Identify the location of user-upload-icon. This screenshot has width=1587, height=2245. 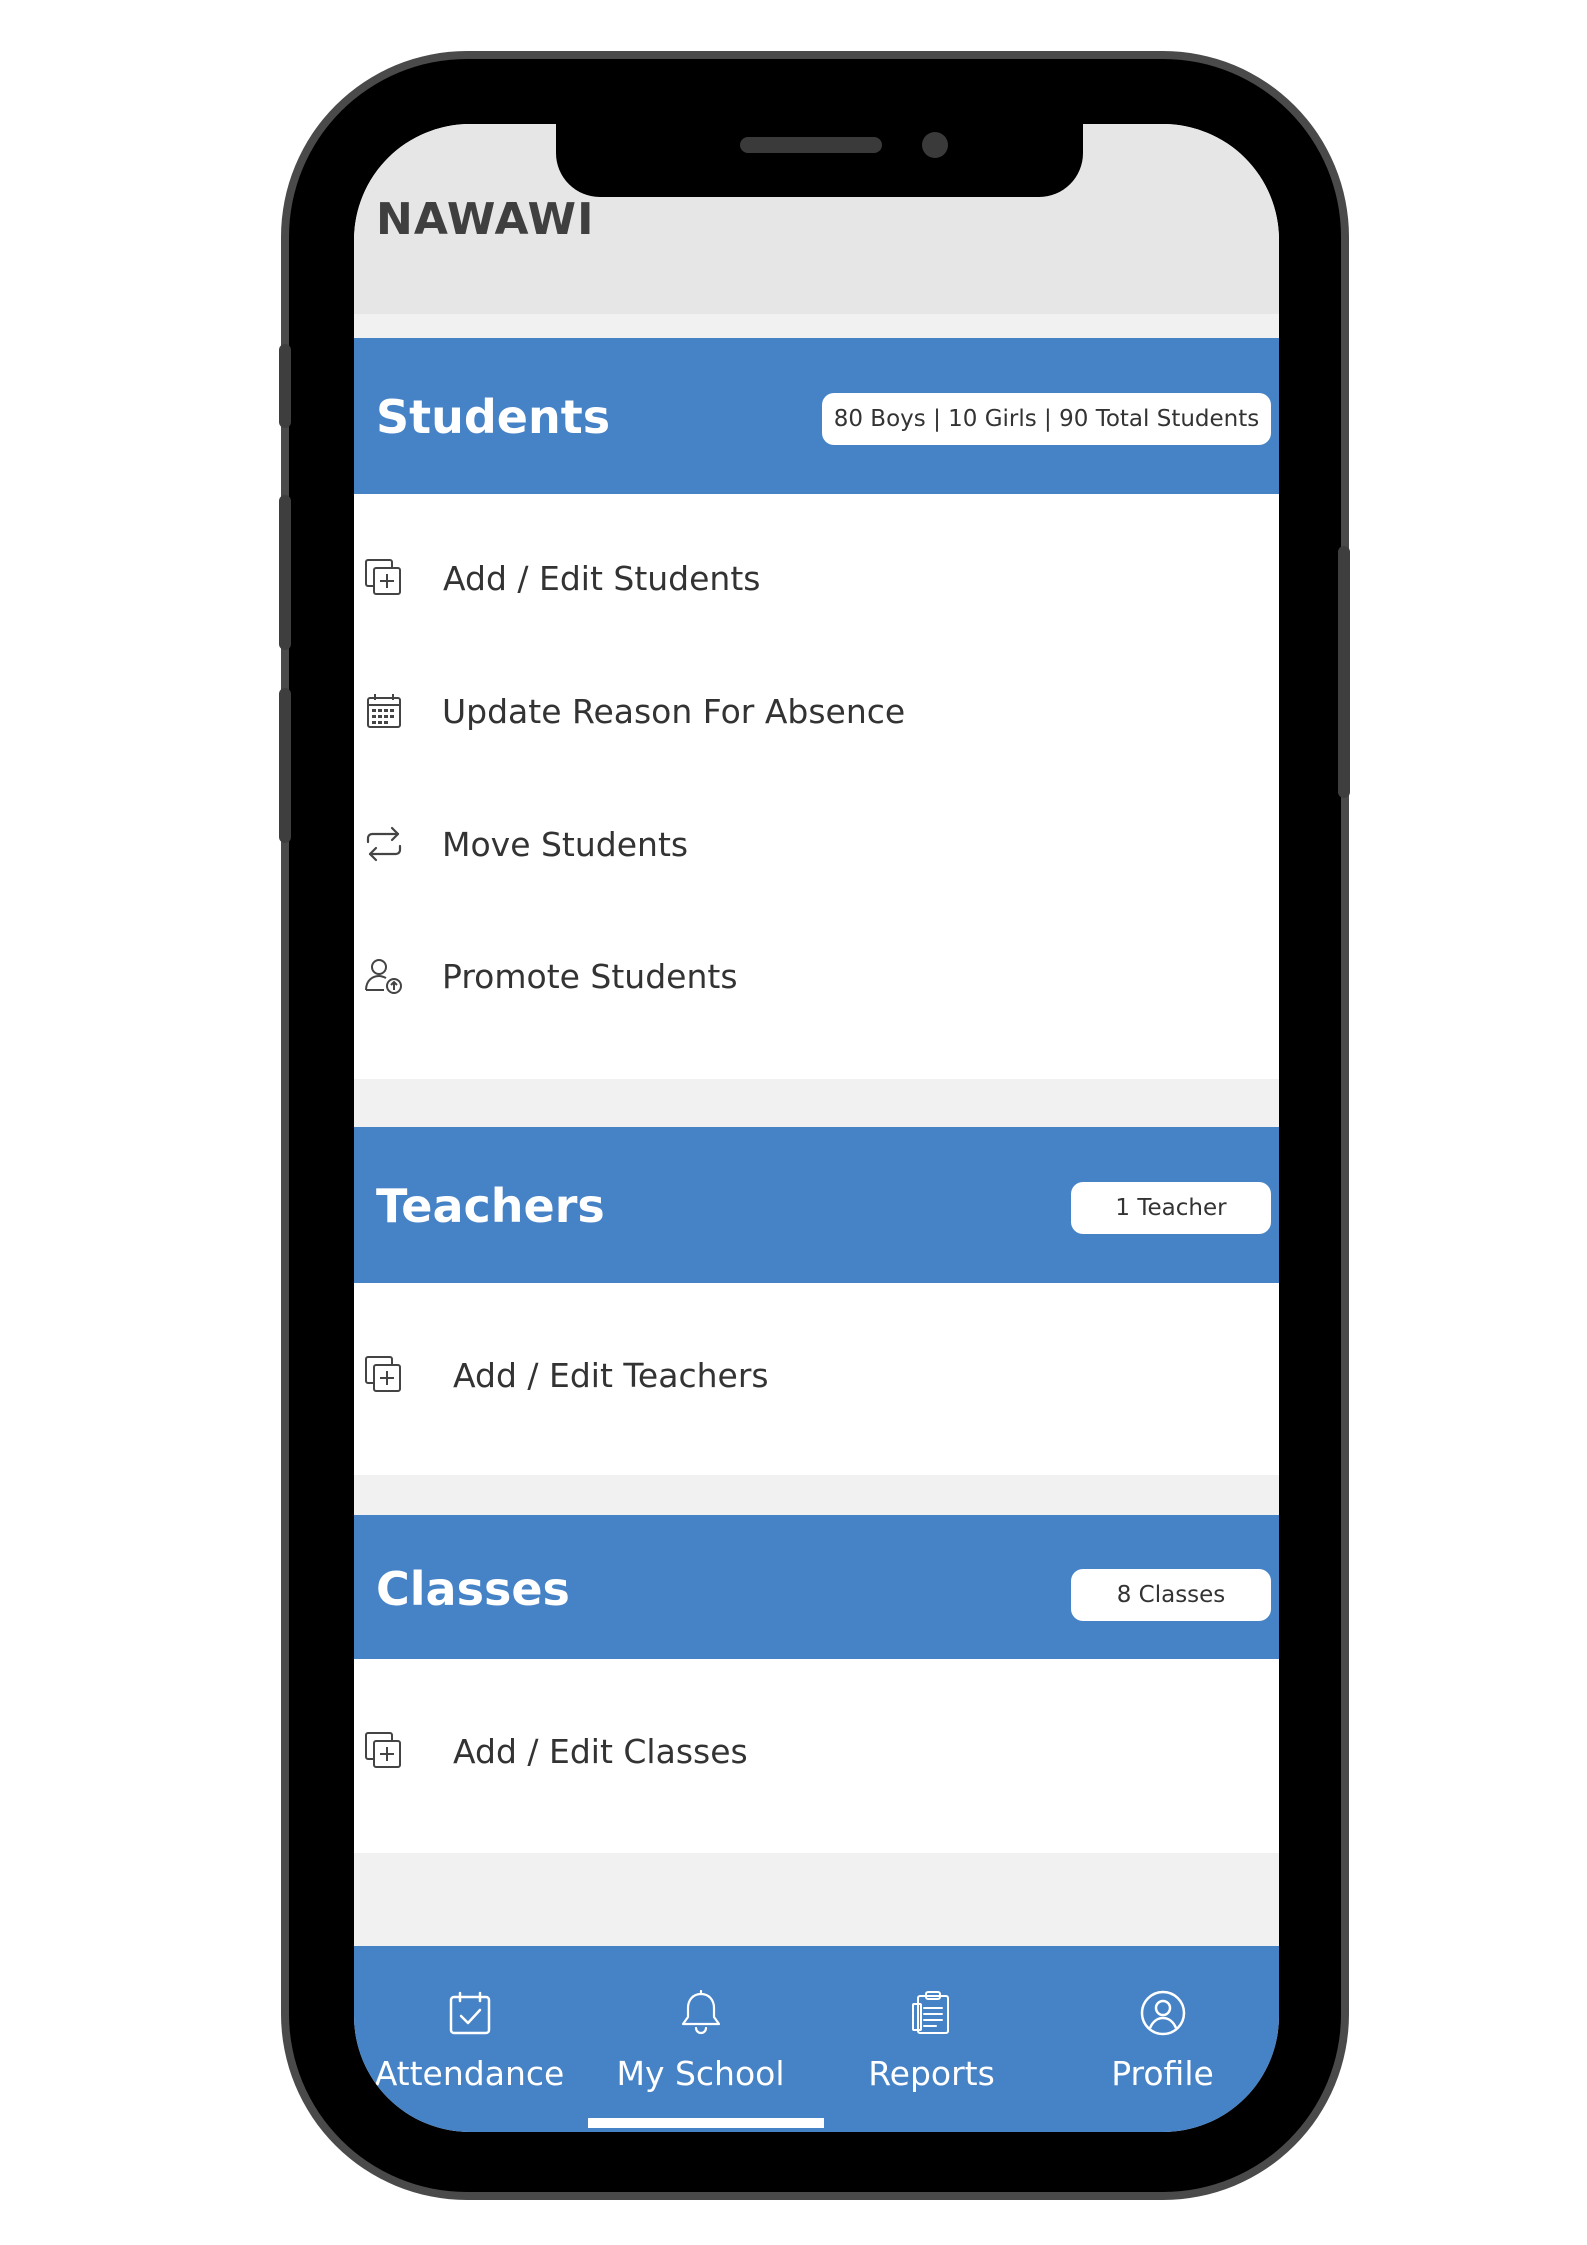
(384, 976).